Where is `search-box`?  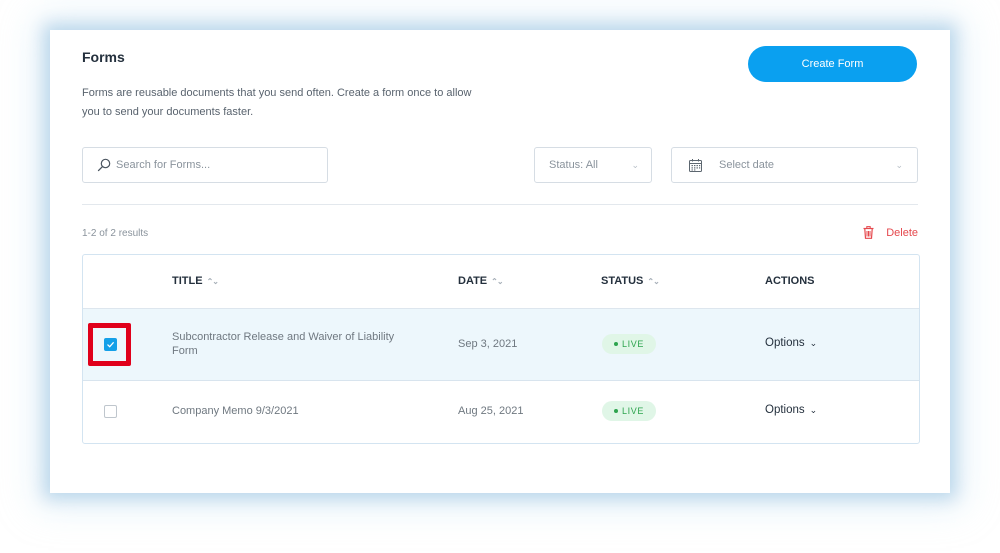 search-box is located at coordinates (205, 165).